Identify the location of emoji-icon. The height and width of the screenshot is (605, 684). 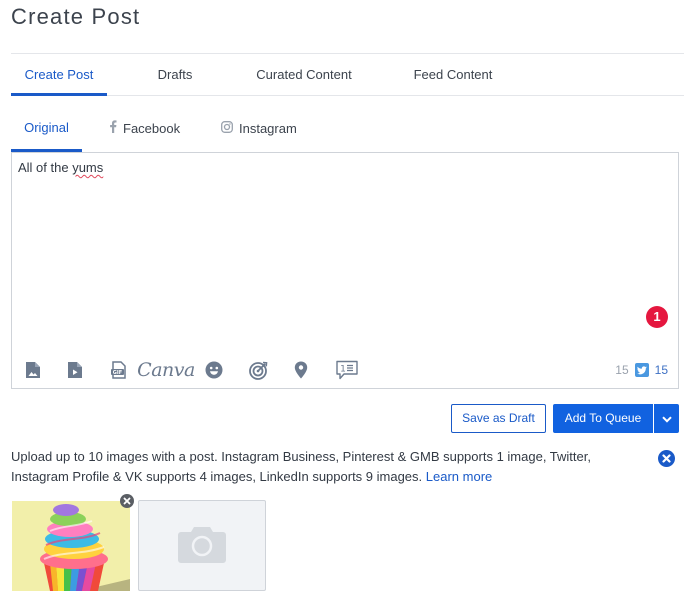
(214, 370).